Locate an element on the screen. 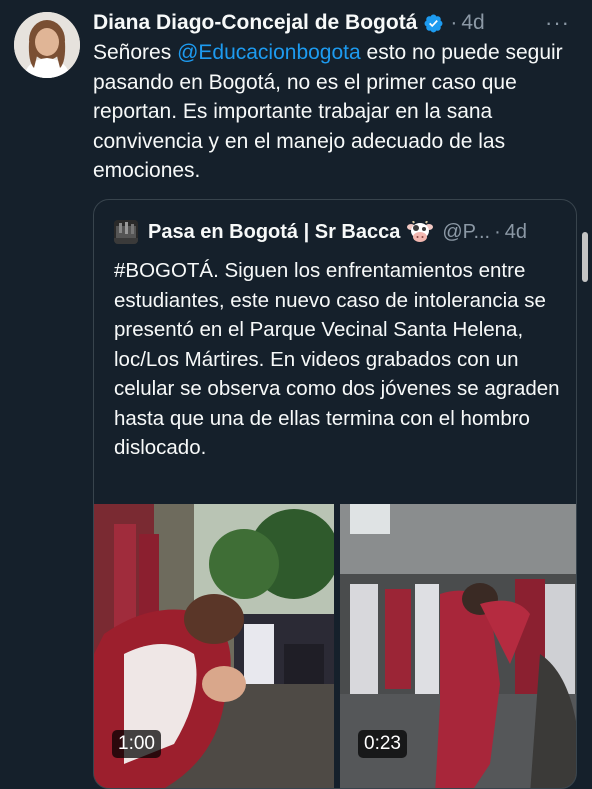 This screenshot has height=789, width=592. tweet-text-start: Señores is located at coordinates (135, 52).